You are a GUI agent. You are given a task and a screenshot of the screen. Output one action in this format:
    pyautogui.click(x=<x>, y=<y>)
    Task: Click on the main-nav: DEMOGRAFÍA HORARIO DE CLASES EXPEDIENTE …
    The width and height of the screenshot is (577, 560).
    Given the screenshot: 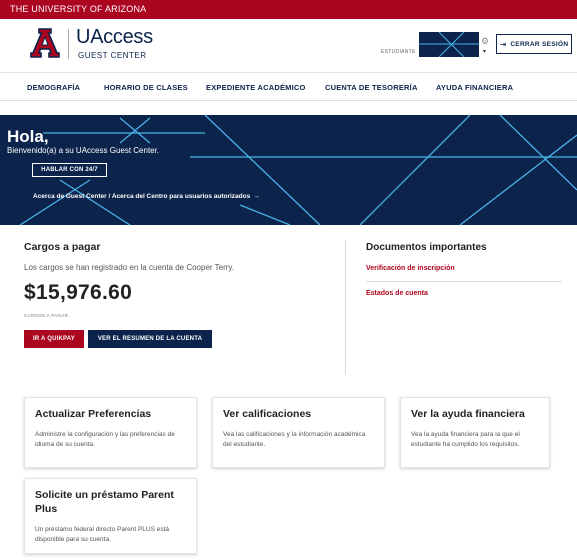 What is the action you would take?
    pyautogui.click(x=288, y=87)
    